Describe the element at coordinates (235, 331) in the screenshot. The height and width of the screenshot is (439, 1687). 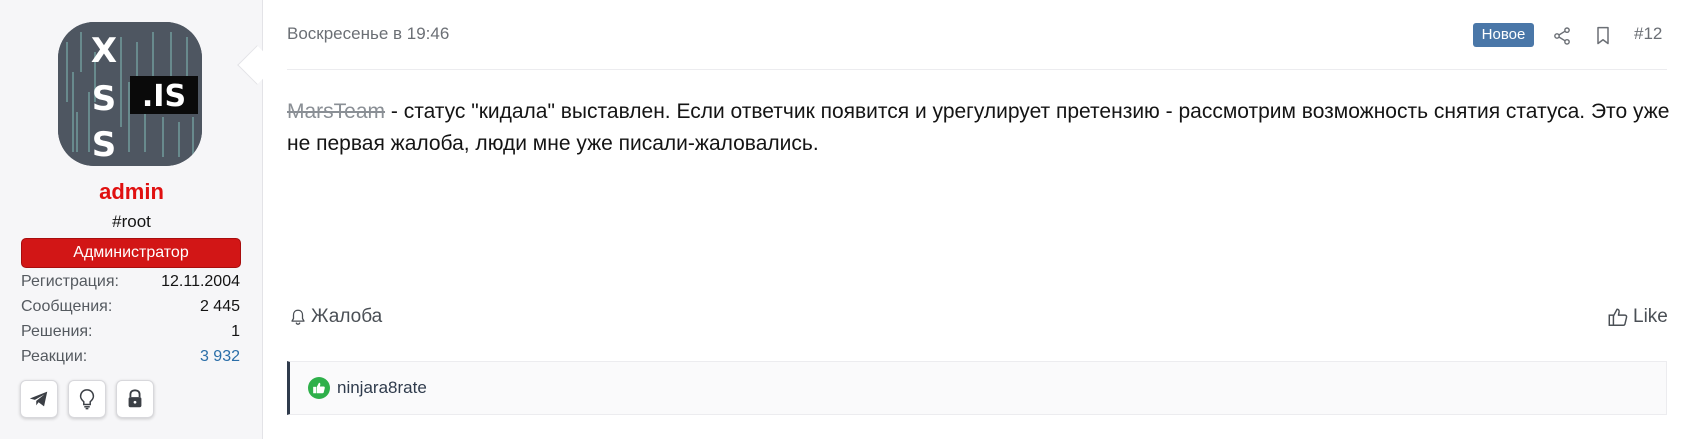
I see `stat-value: 1` at that location.